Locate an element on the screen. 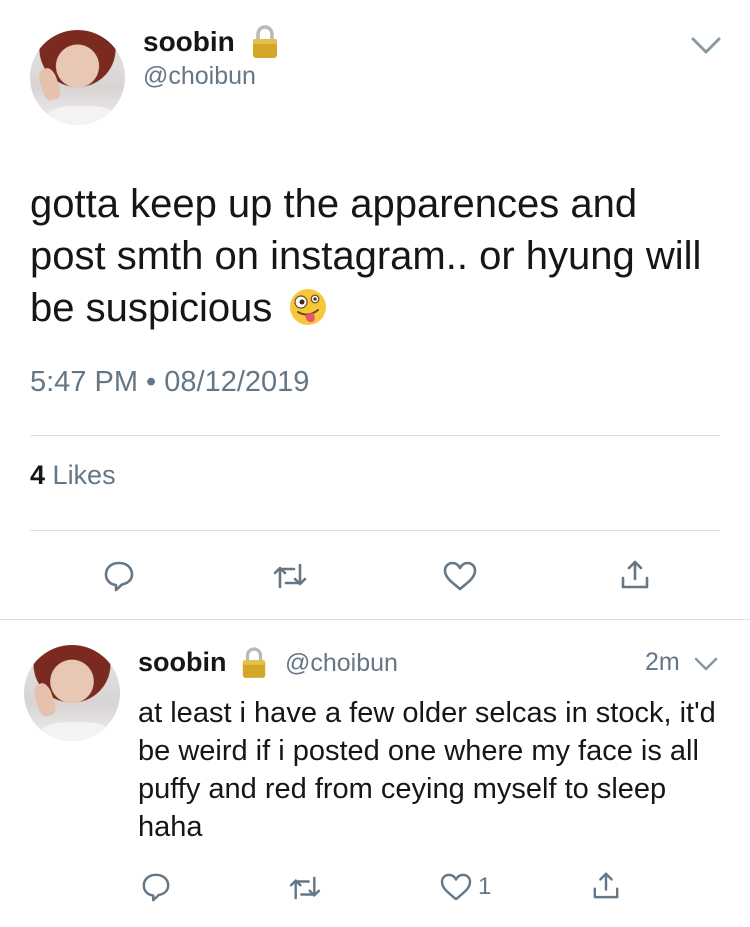 This screenshot has height=927, width=750. reply-button is located at coordinates (119, 576).